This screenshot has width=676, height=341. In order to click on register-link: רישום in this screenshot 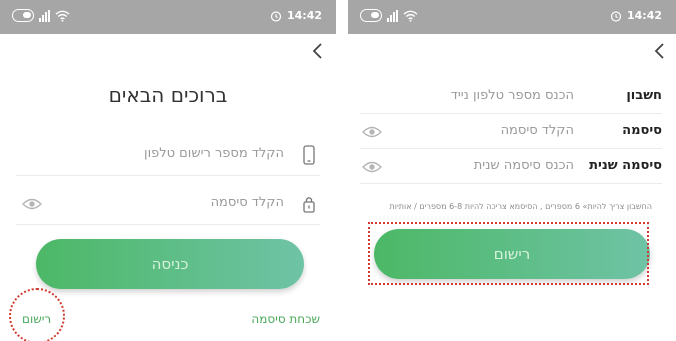, I will do `click(36, 319)`.